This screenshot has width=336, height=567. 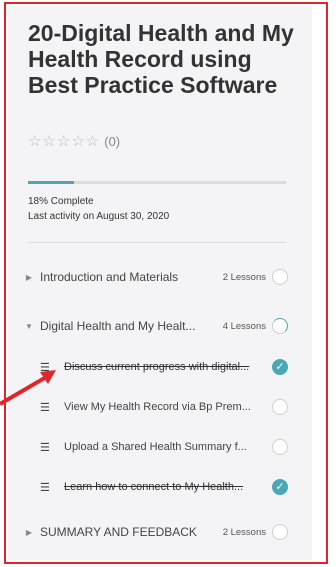 I want to click on course-rating: ☆☆☆☆☆ (0), so click(x=74, y=141).